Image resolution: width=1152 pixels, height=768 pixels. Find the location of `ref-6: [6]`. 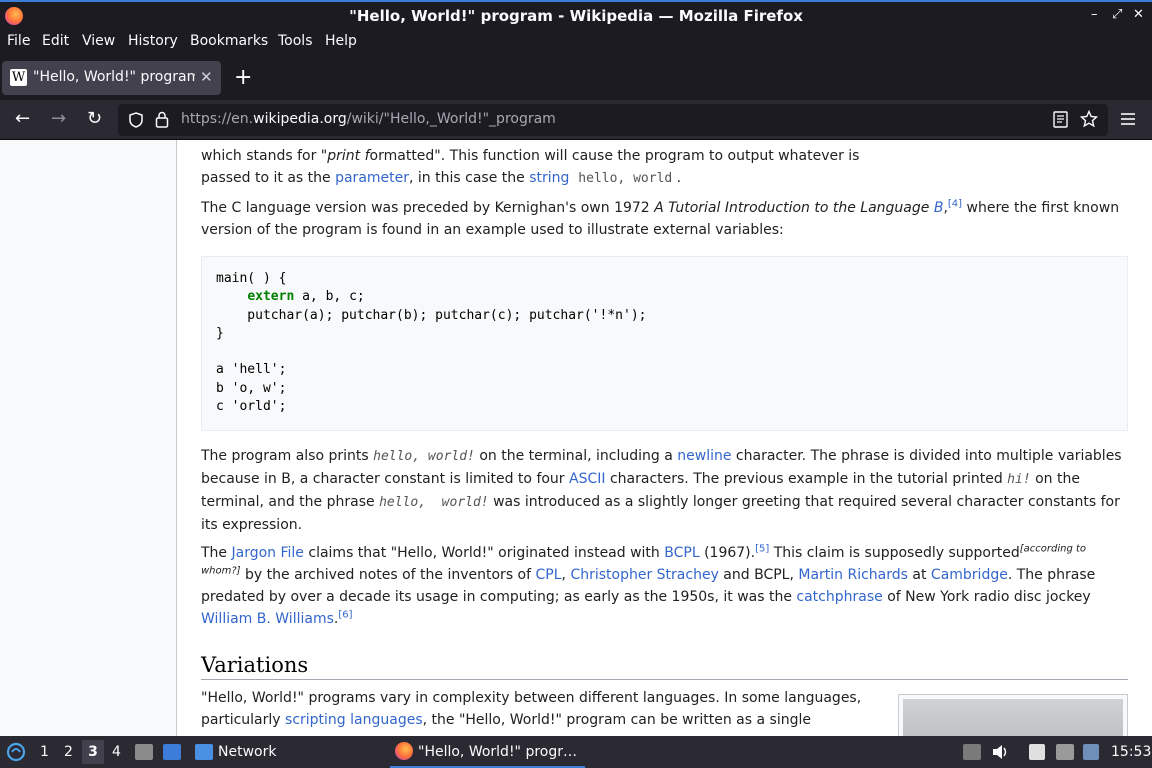

ref-6: [6] is located at coordinates (345, 614).